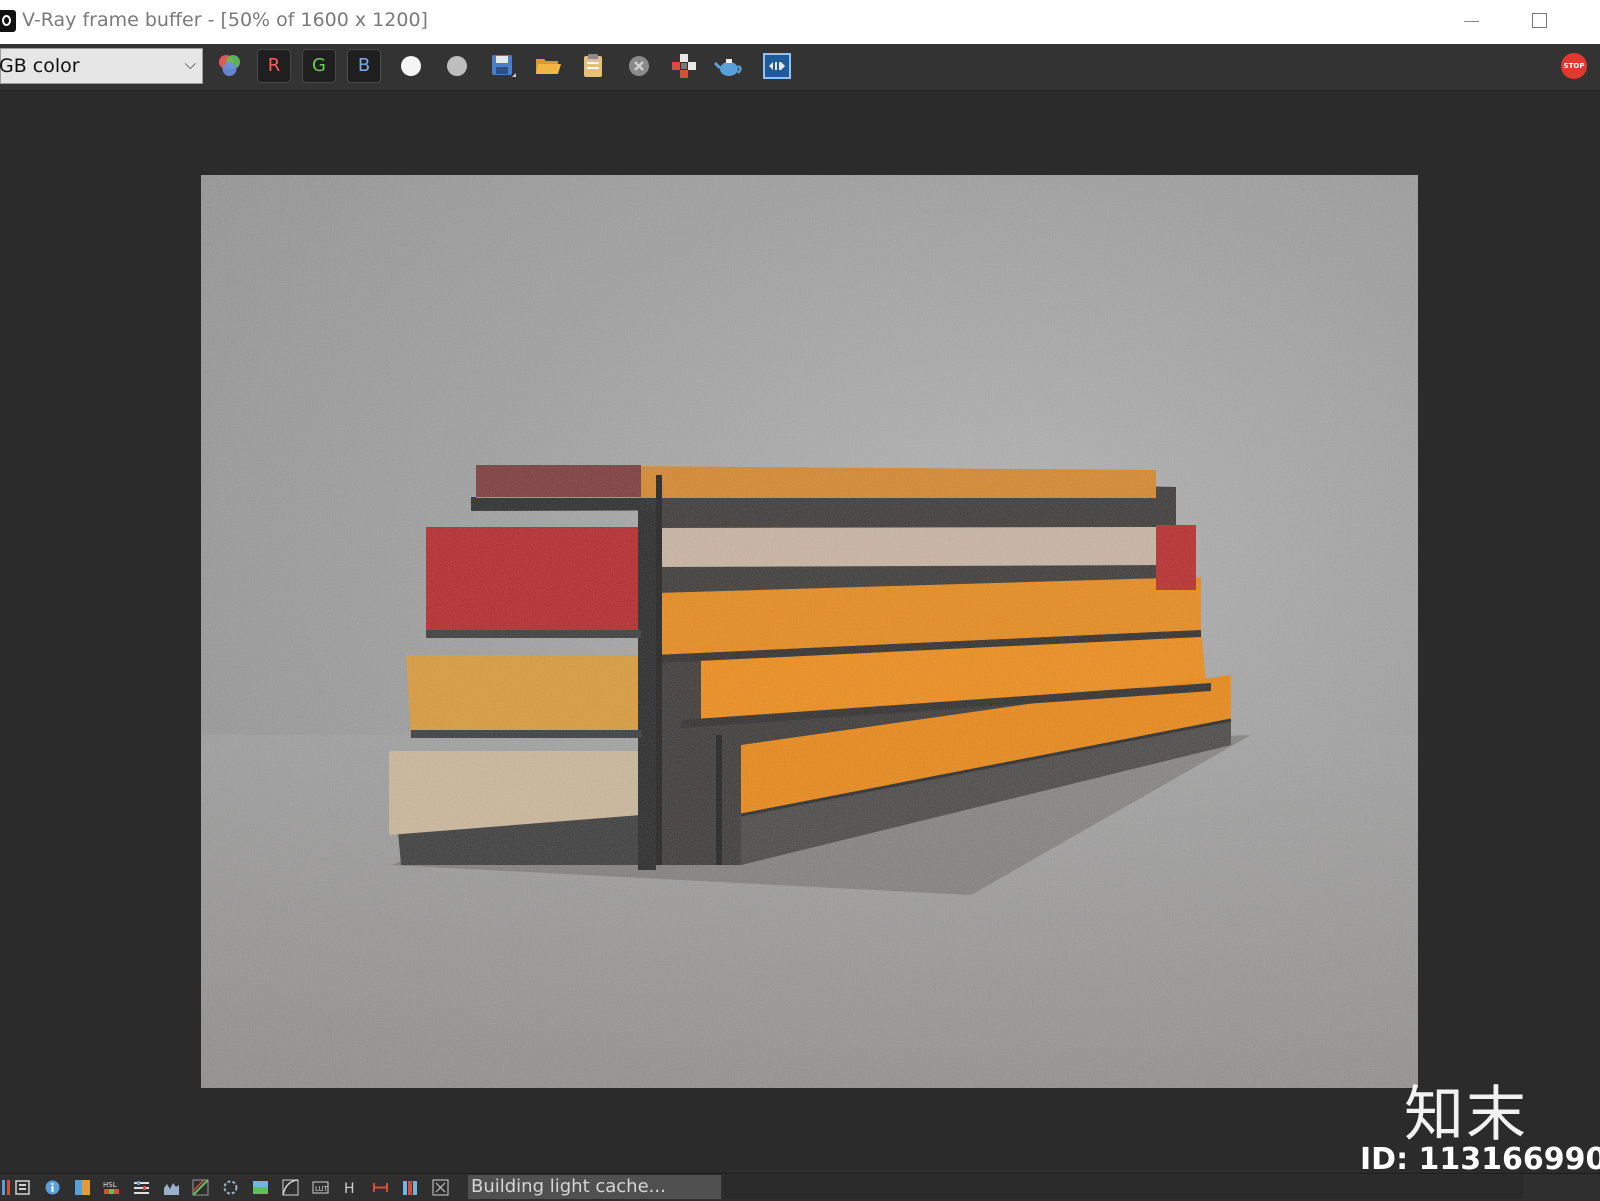 Image resolution: width=1600 pixels, height=1201 pixels. Describe the element at coordinates (503, 66) in the screenshot. I see `save-image-icon` at that location.